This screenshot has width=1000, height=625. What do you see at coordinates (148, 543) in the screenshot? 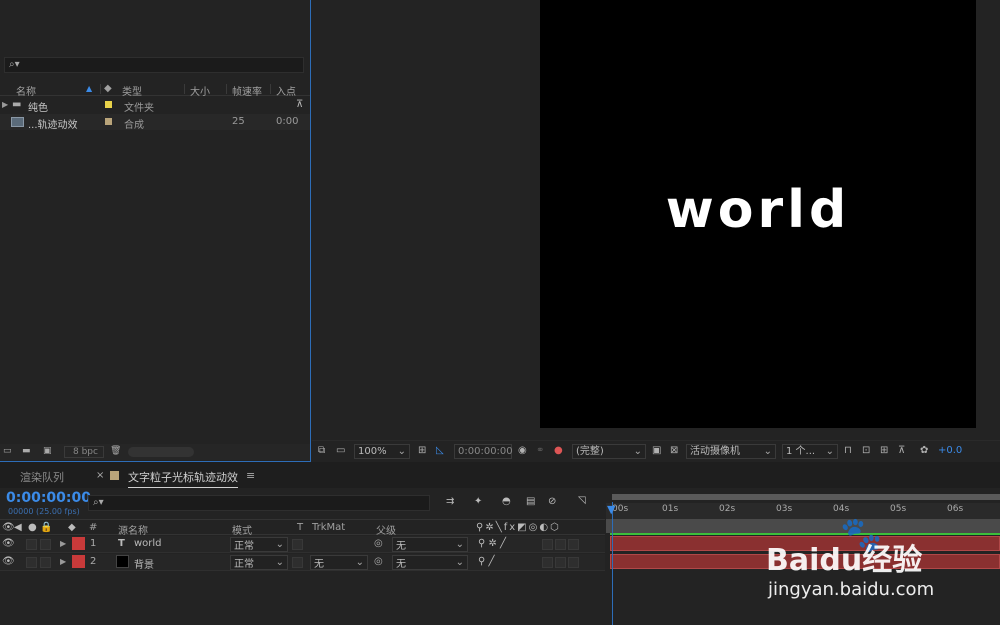
I see `layer-name: world` at bounding box center [148, 543].